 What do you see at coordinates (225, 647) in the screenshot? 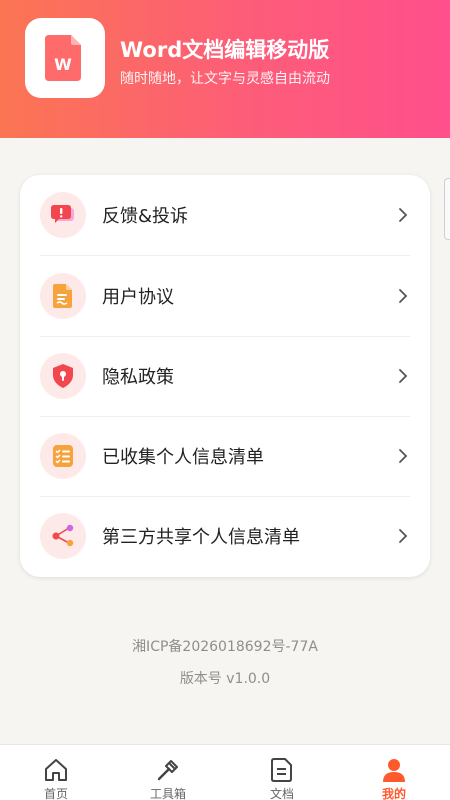
I see `icp-record: 湘ICP备2026018692号-77A` at bounding box center [225, 647].